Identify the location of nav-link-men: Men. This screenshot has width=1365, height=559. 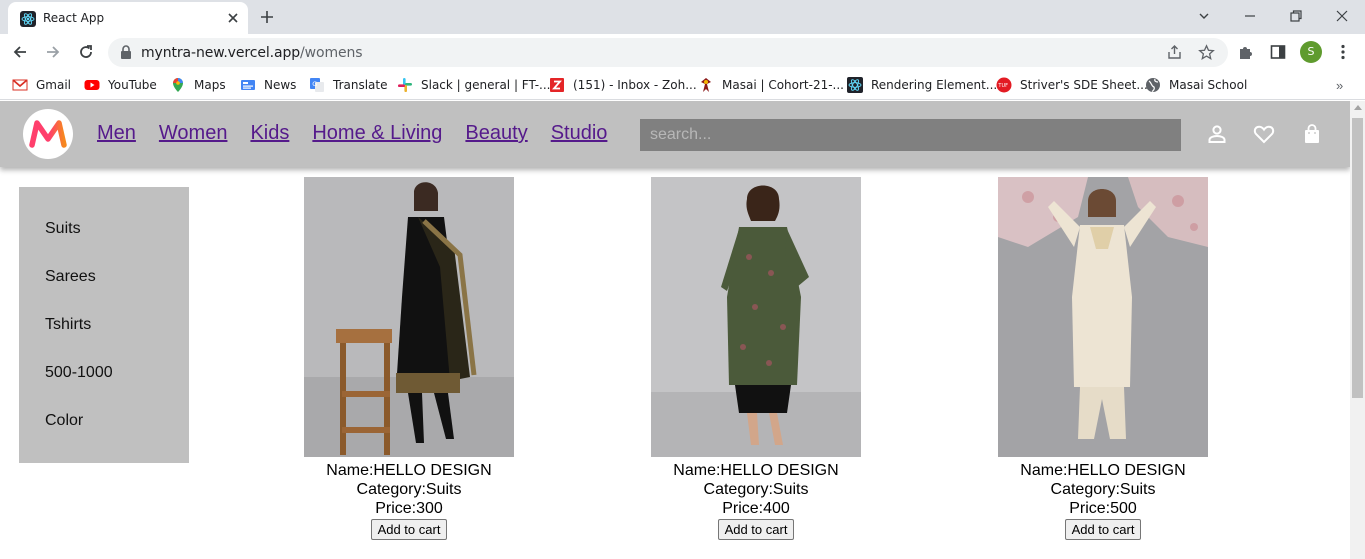
(116, 133).